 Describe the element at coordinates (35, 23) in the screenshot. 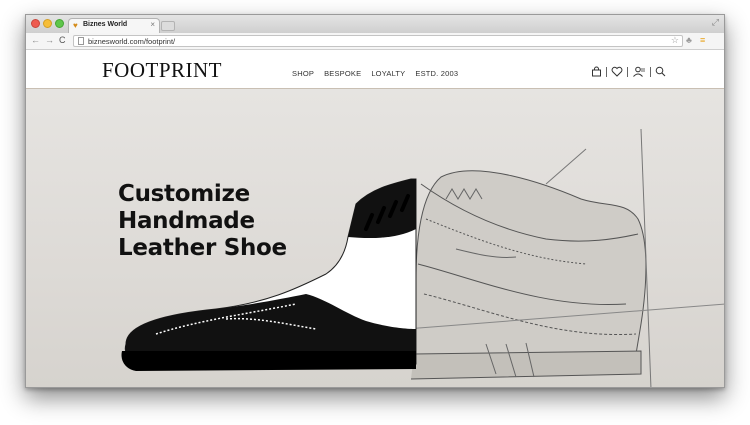

I see `close-window-button` at that location.